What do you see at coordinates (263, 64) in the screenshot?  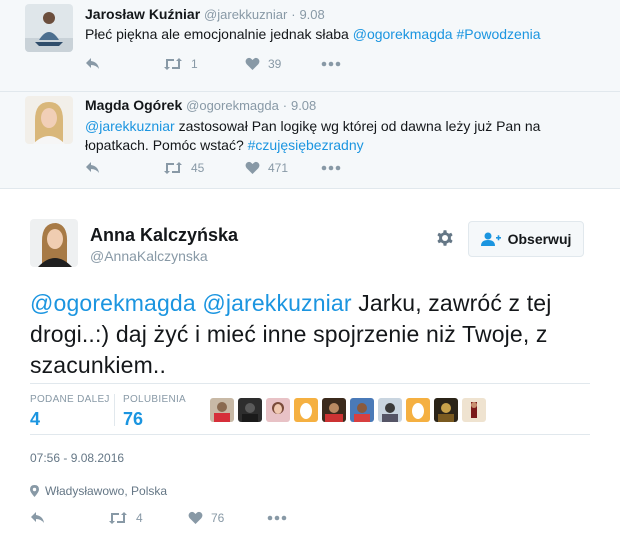 I see `like-button: 39` at bounding box center [263, 64].